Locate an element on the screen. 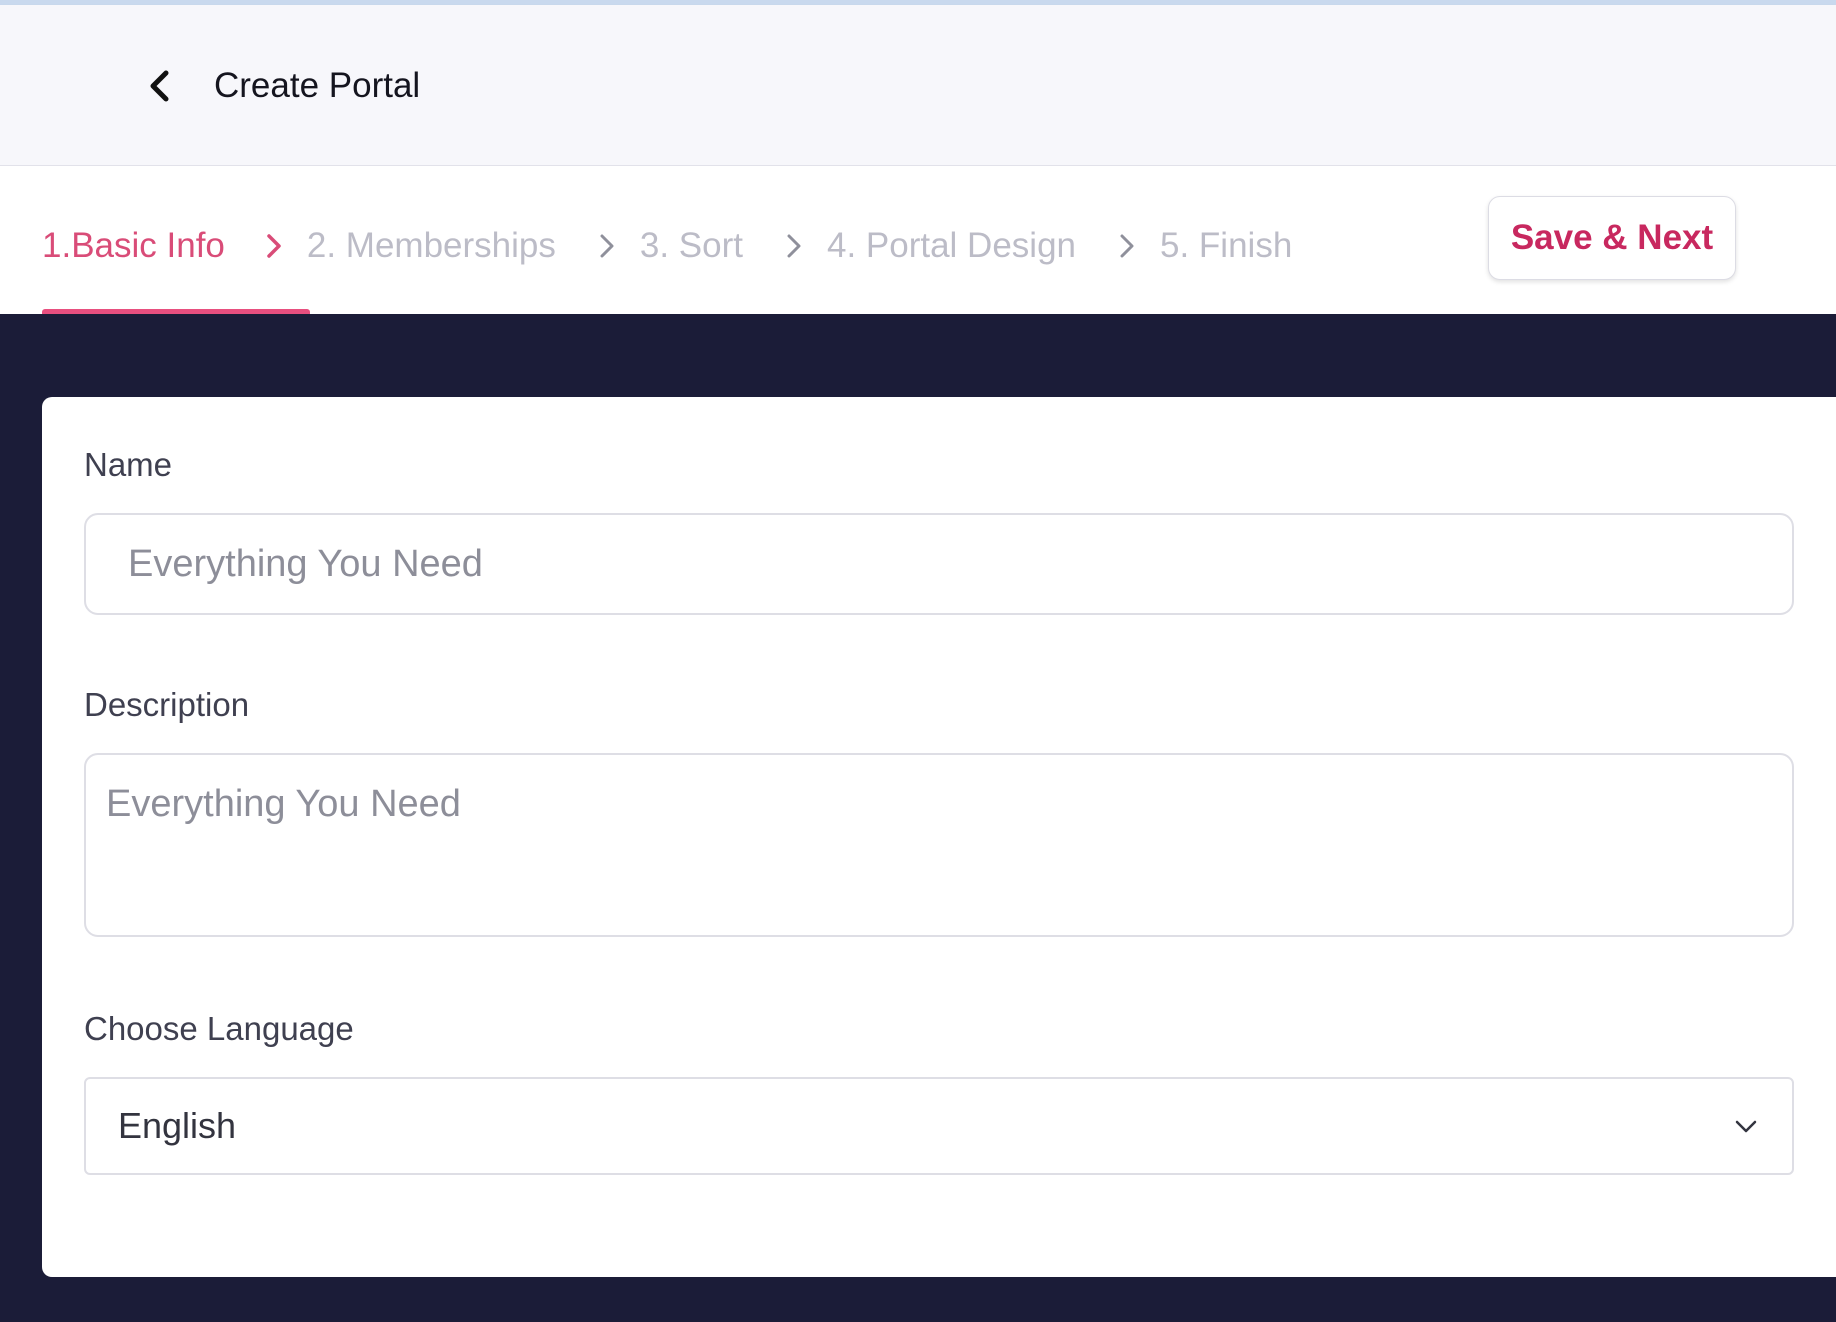  description-textarea is located at coordinates (939, 845).